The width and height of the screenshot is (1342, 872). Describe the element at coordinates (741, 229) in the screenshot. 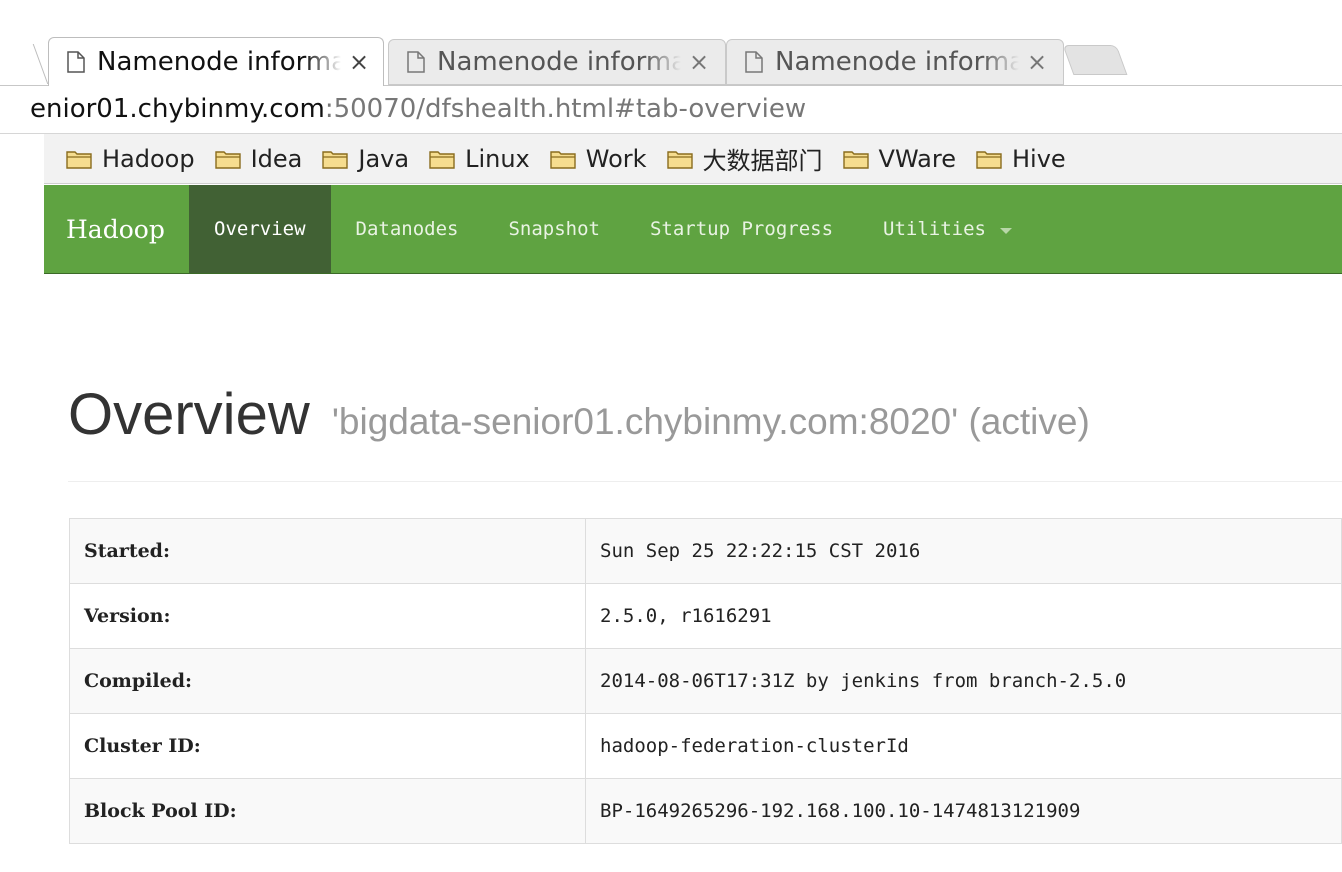

I see `nav-startup-progress: Startup Progress` at that location.